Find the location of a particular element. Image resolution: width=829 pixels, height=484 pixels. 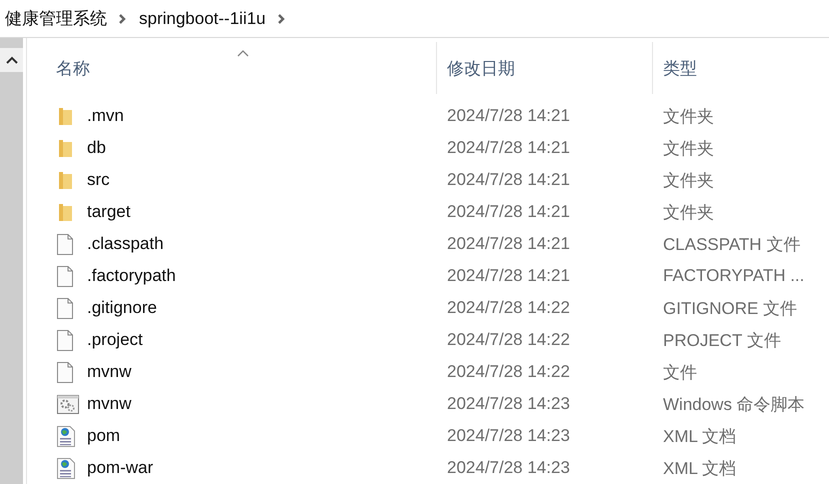

scroll-up-button is located at coordinates (11, 60).